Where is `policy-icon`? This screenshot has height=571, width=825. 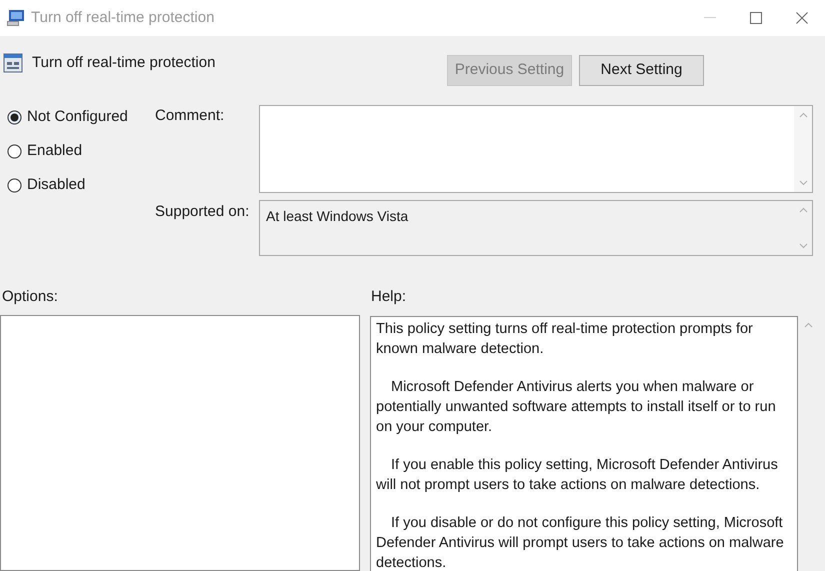
policy-icon is located at coordinates (13, 63).